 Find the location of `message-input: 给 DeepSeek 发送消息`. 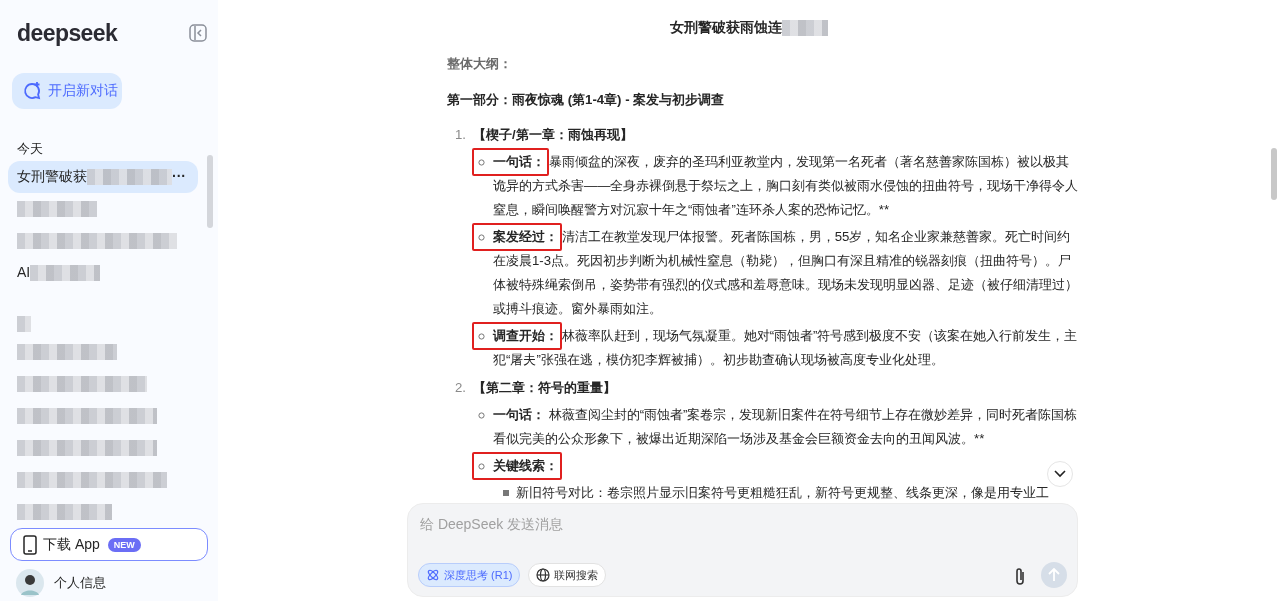

message-input: 给 DeepSeek 发送消息 is located at coordinates (742, 524).